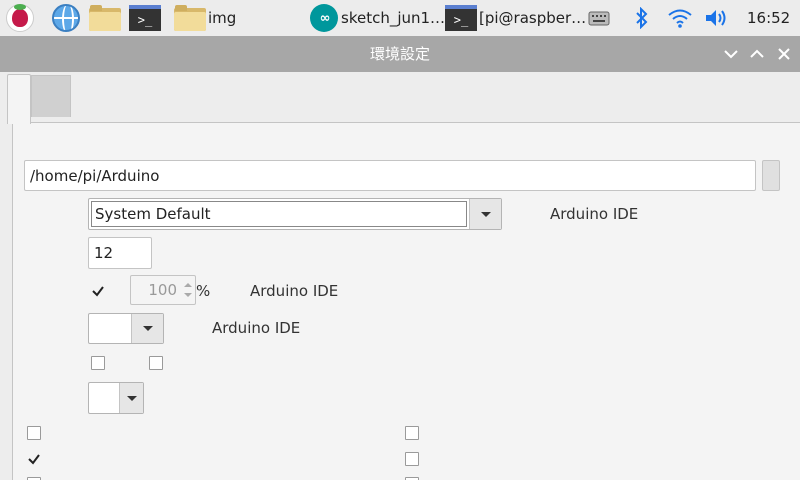 This screenshot has height=480, width=800. I want to click on terminal-button: >_, so click(145, 18).